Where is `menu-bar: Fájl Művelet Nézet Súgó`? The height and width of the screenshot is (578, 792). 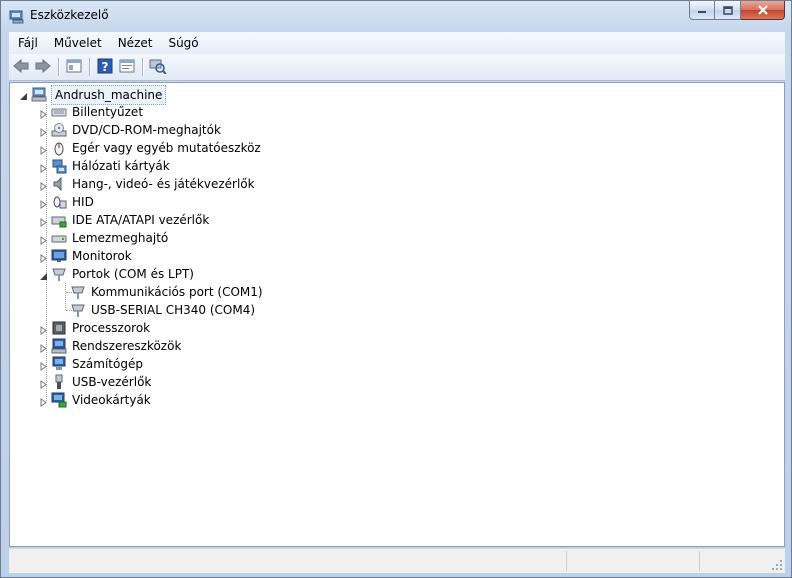
menu-bar: Fájl Művelet Nézet Súgó is located at coordinates (397, 43).